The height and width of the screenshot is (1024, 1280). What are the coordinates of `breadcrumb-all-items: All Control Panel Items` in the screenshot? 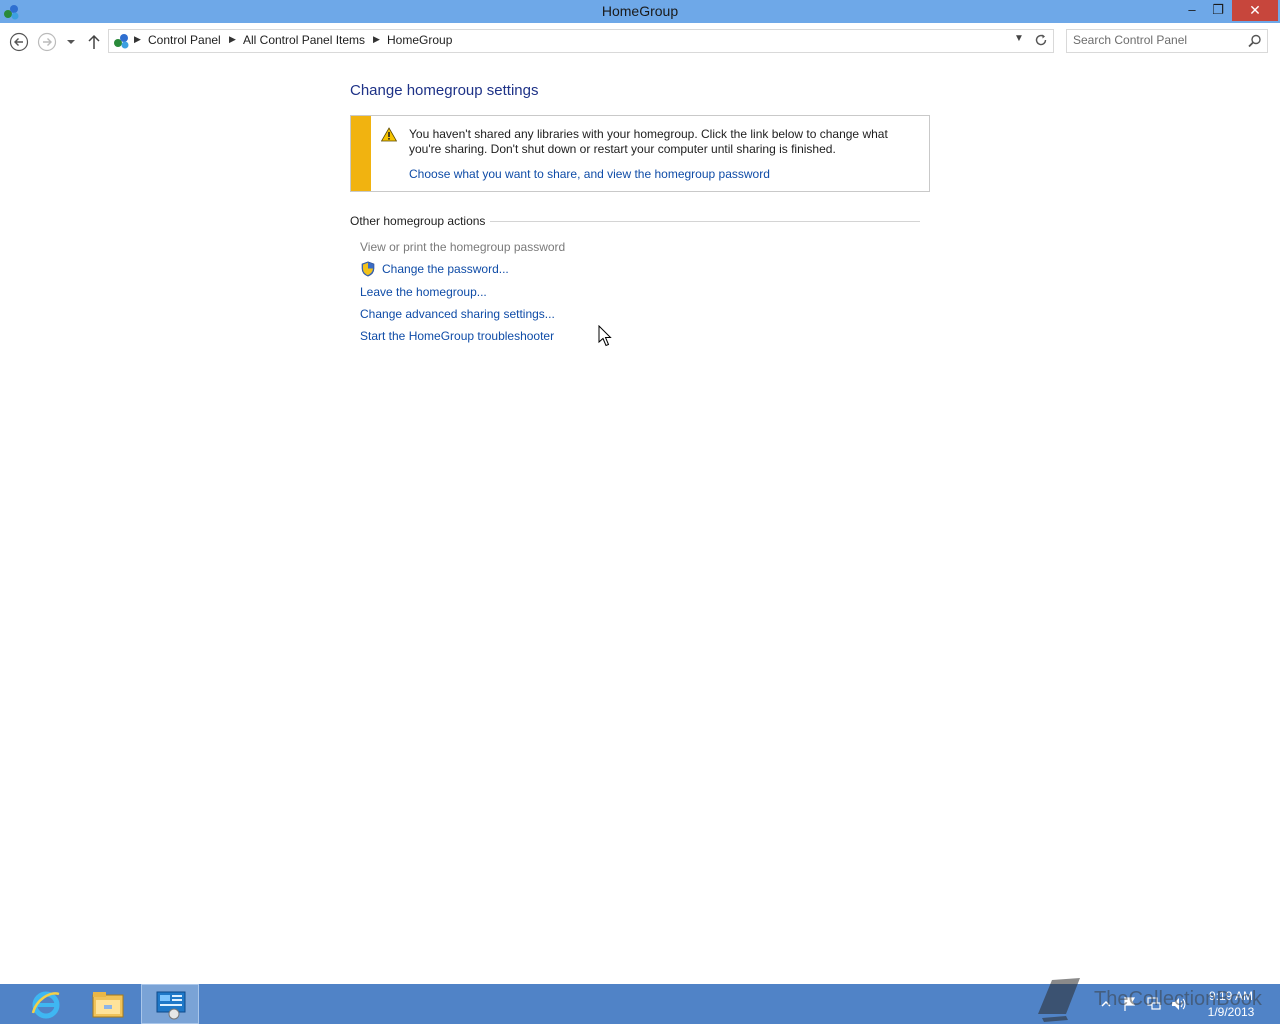 It's located at (304, 40).